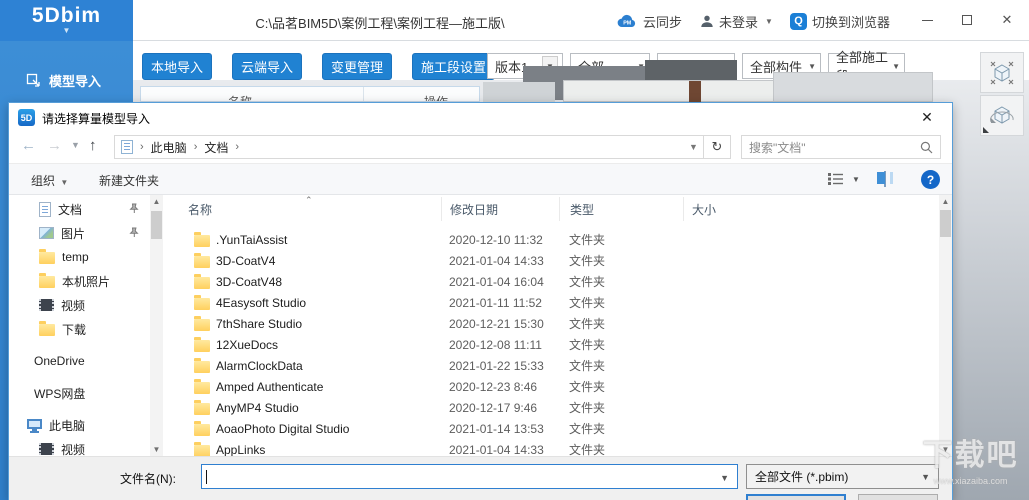  I want to click on search-placeholder: 搜索"文档", so click(777, 147).